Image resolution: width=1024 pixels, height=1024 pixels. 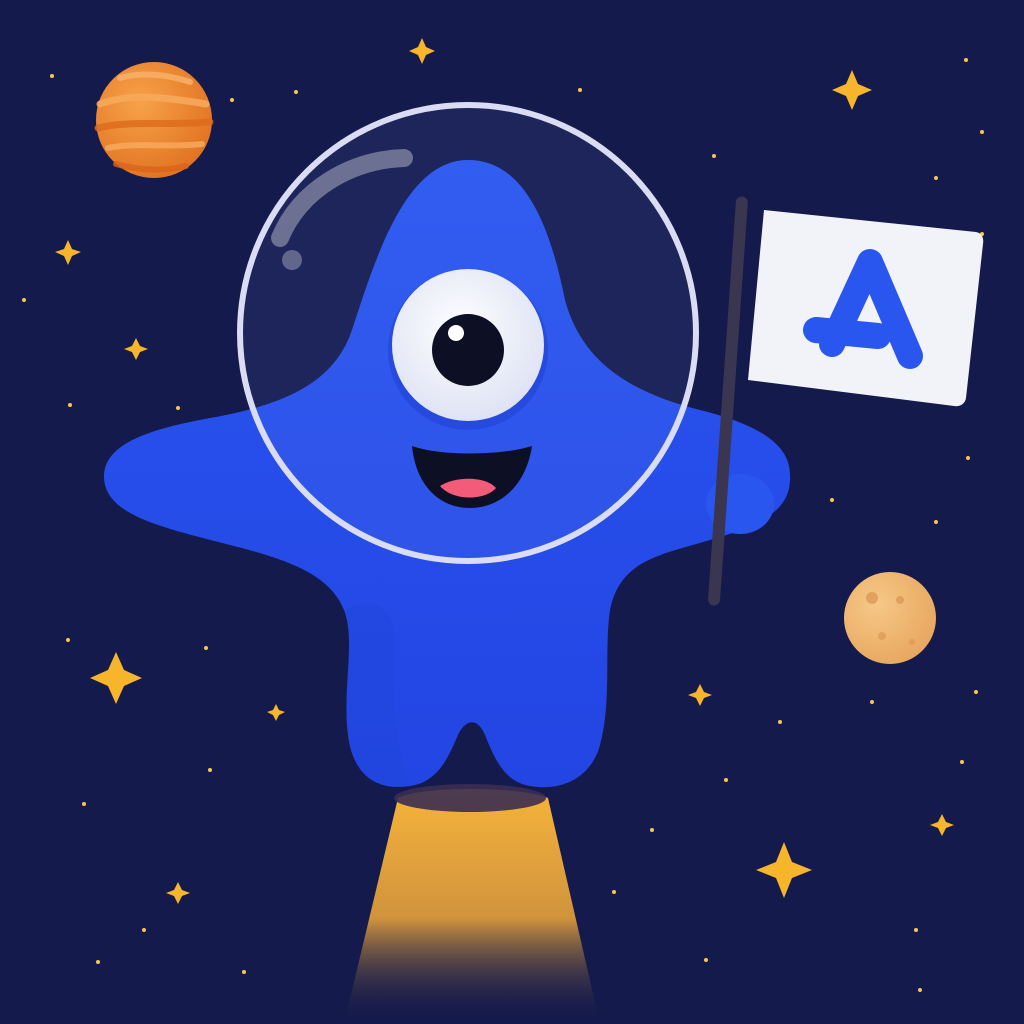 What do you see at coordinates (866, 308) in the screenshot?
I see `flag-cloth` at bounding box center [866, 308].